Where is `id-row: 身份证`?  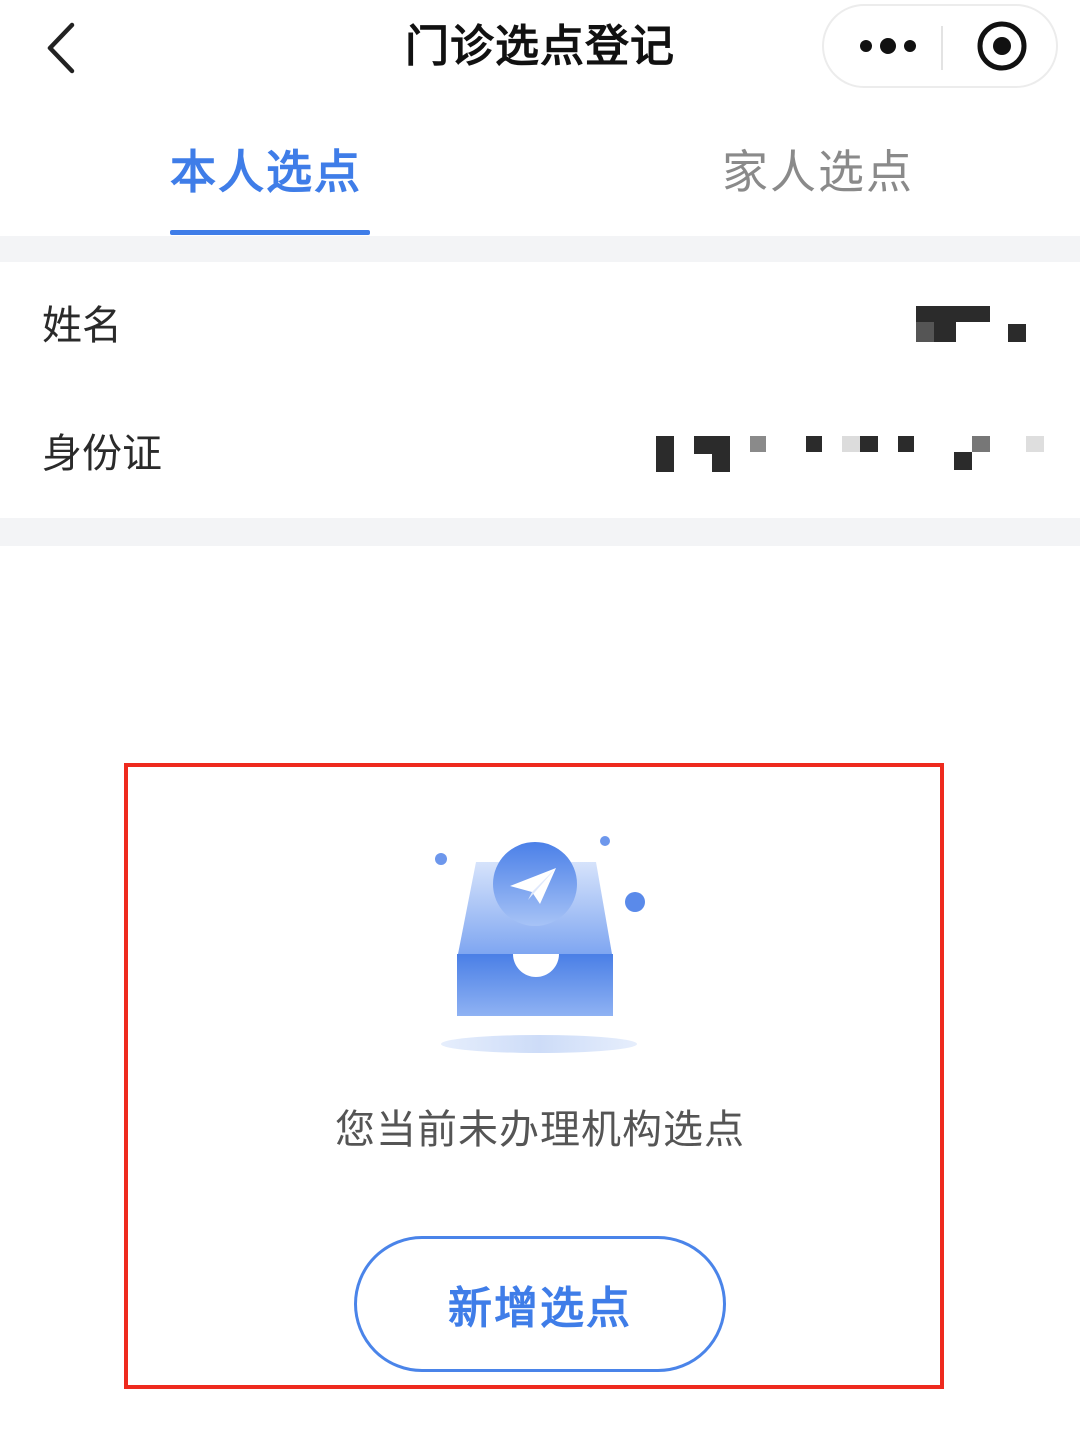 id-row: 身份证 is located at coordinates (540, 454).